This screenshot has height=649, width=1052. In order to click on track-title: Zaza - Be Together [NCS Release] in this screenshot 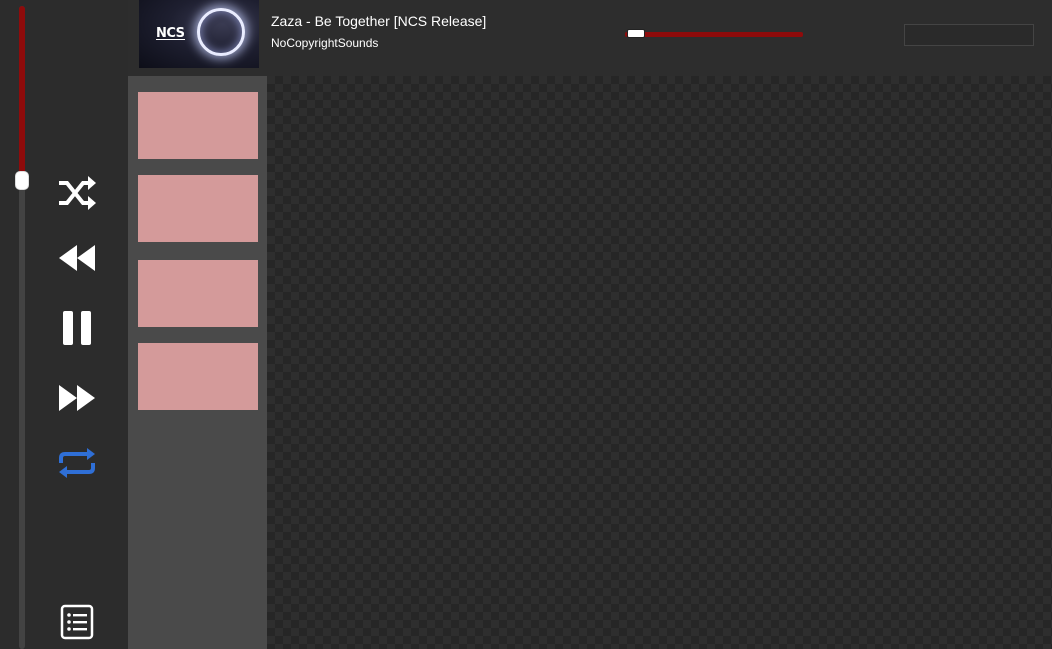, I will do `click(379, 21)`.